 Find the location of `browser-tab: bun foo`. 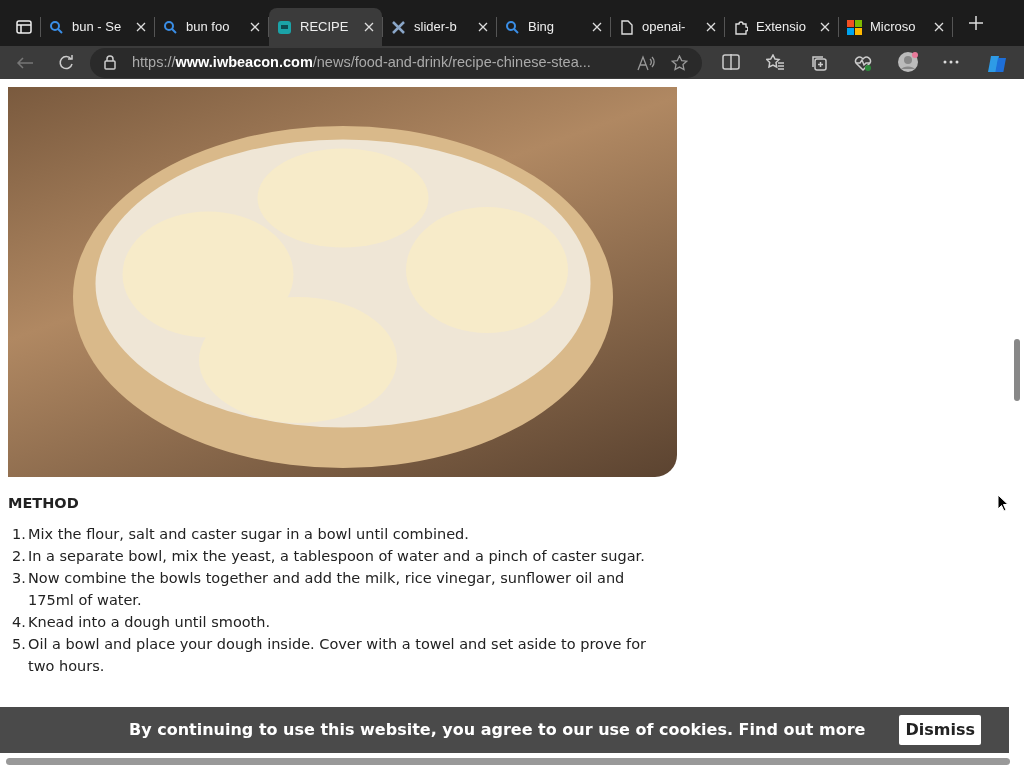

browser-tab: bun foo is located at coordinates (211, 27).